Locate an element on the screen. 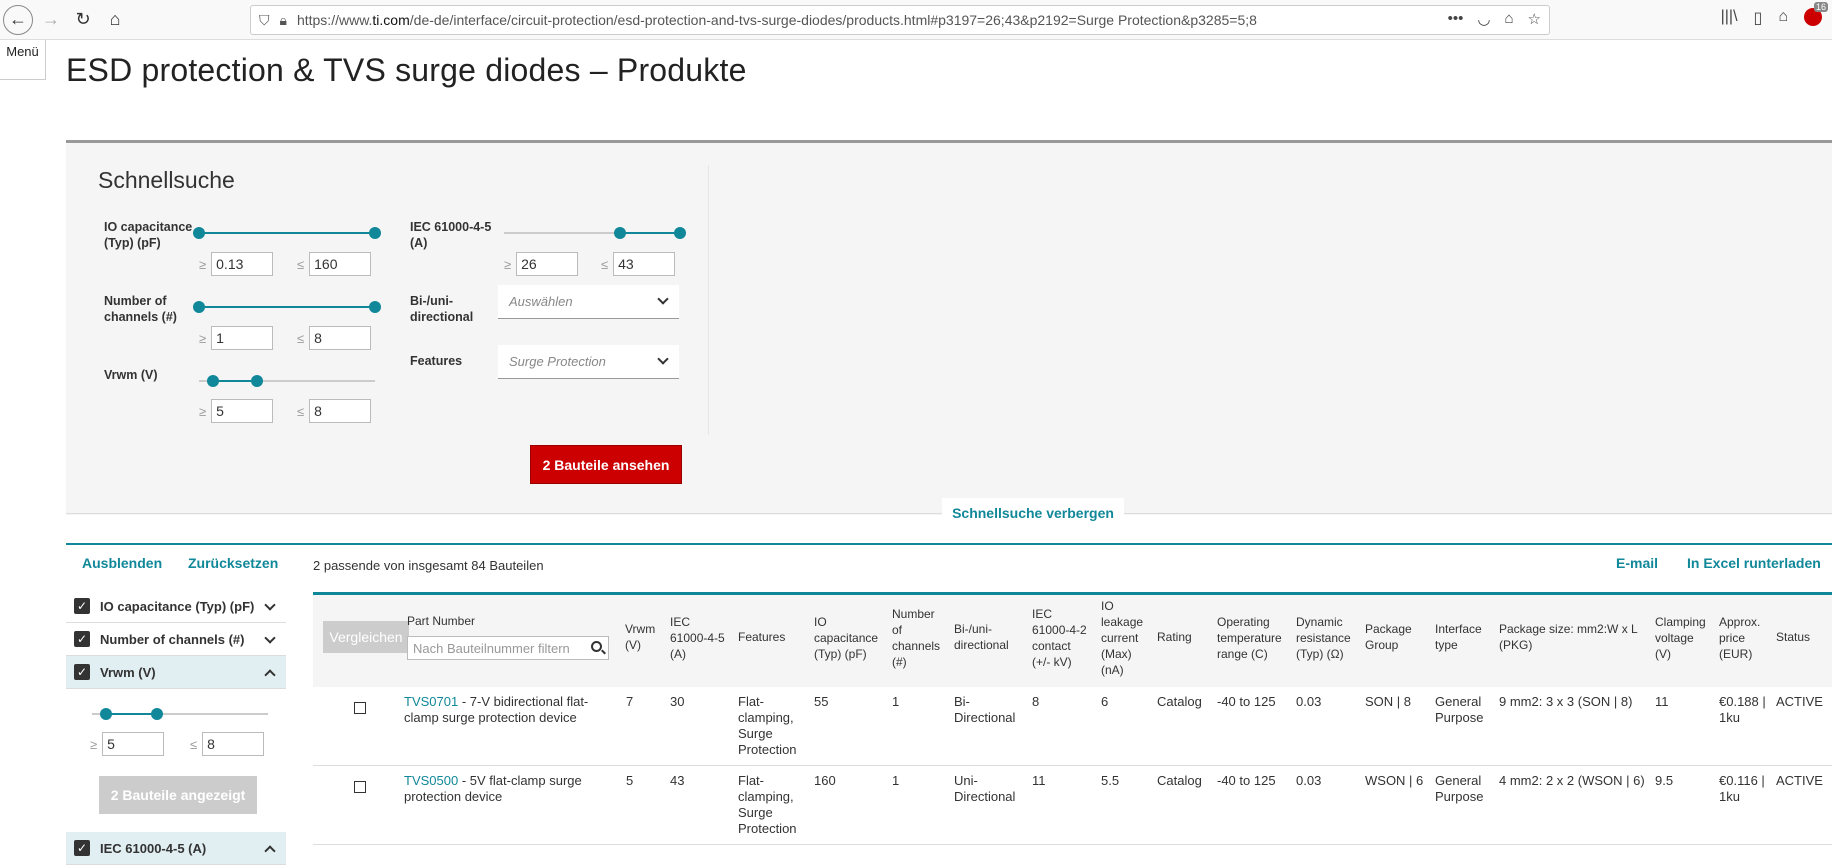 The height and width of the screenshot is (865, 1832). iec-max-input is located at coordinates (644, 264).